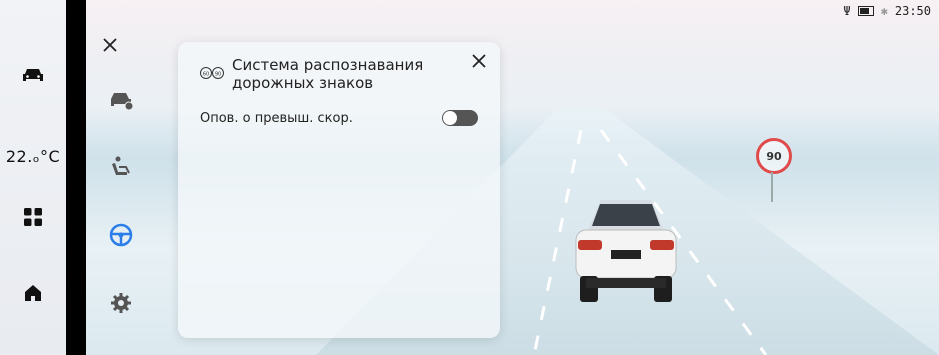 Image resolution: width=939 pixels, height=355 pixels. I want to click on menu-driving-assist, so click(121, 235).